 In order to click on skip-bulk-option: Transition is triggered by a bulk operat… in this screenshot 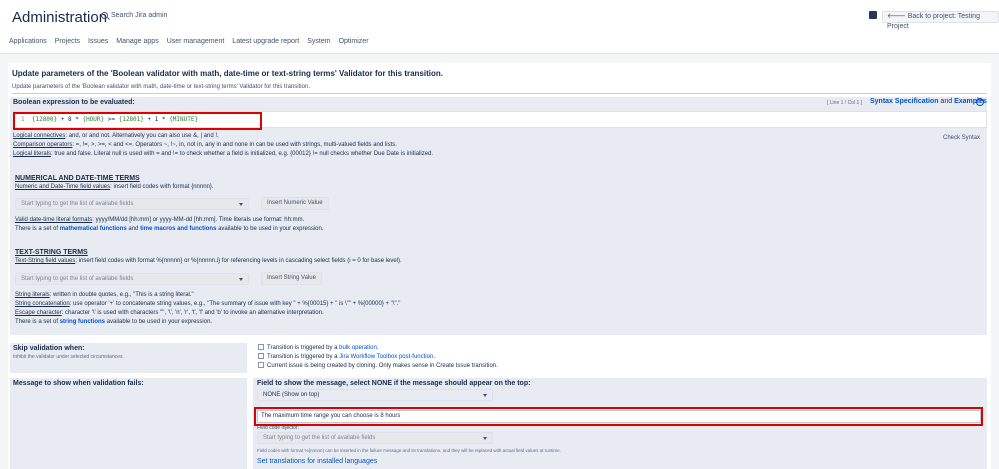, I will do `click(318, 347)`.